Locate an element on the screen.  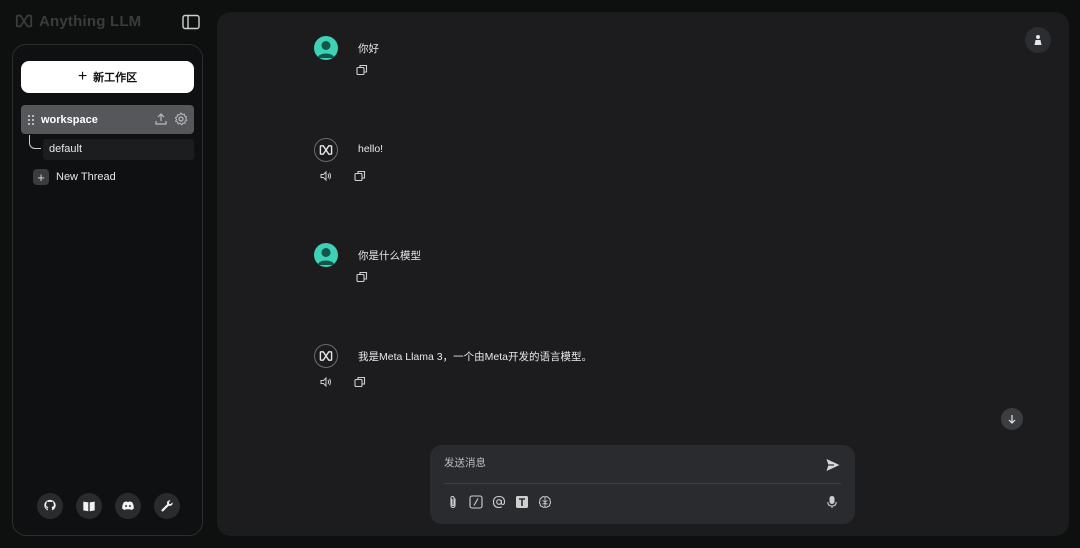
agent-brain-icon is located at coordinates (545, 502).